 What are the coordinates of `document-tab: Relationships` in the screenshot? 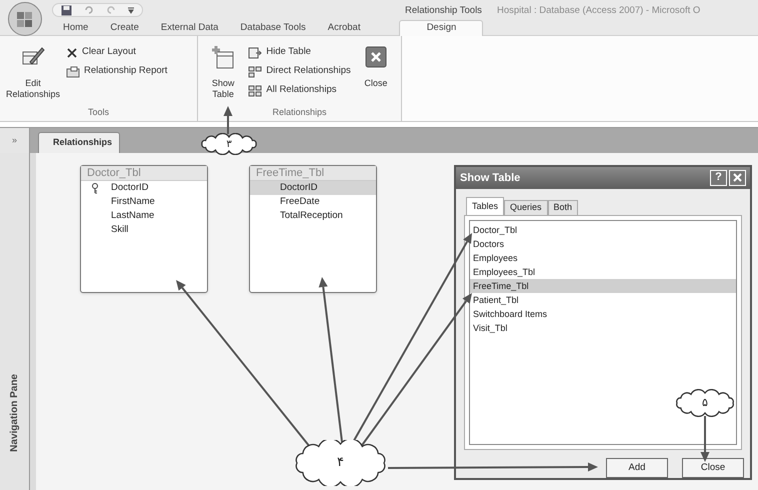 It's located at (79, 142).